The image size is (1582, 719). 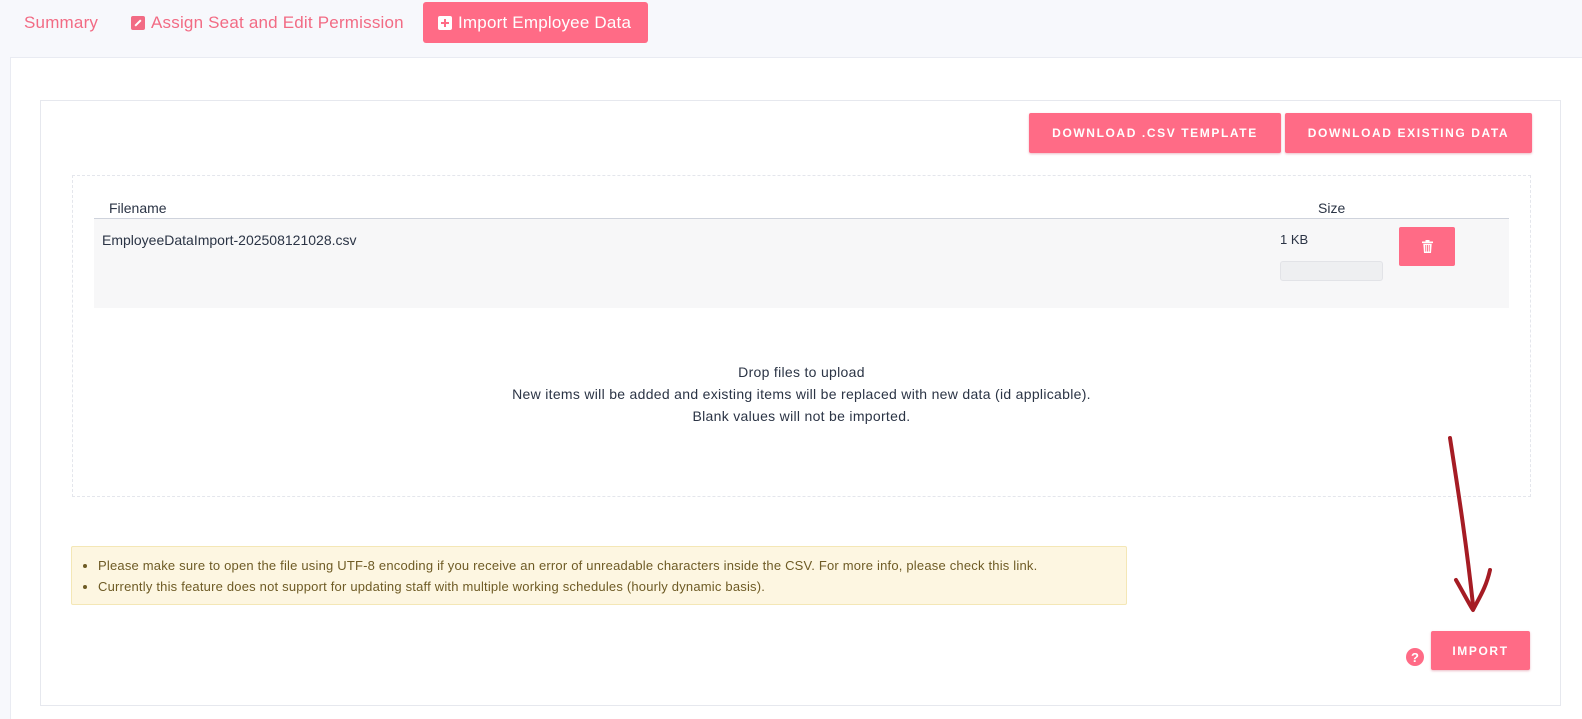 I want to click on file-size: 1 KB, so click(x=1294, y=239).